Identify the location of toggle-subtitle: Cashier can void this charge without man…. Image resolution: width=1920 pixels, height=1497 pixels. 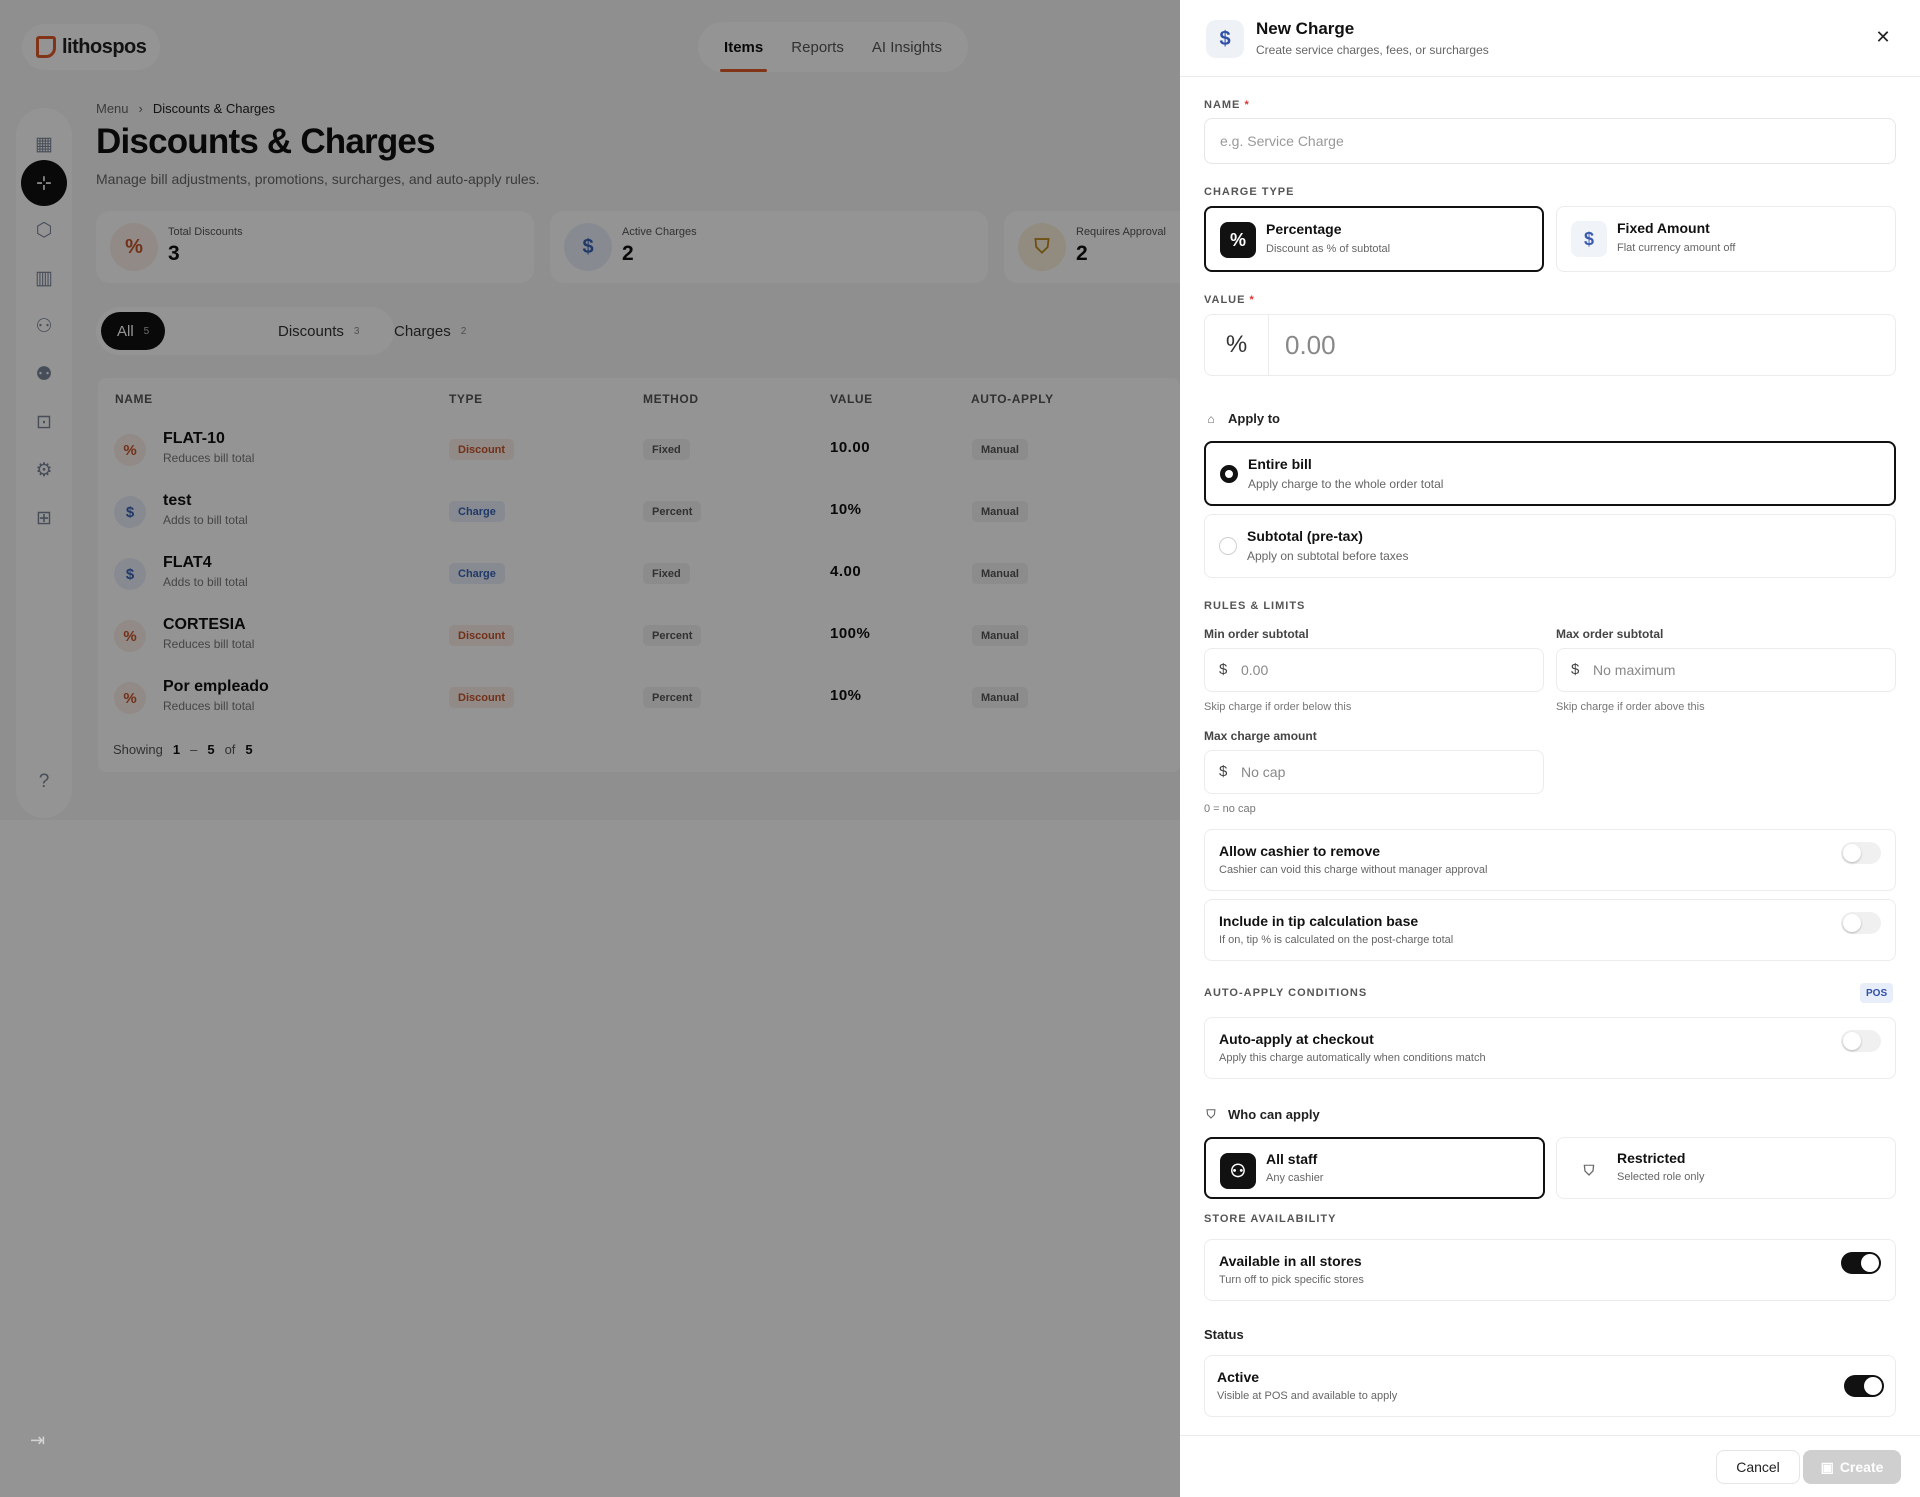
(1353, 870).